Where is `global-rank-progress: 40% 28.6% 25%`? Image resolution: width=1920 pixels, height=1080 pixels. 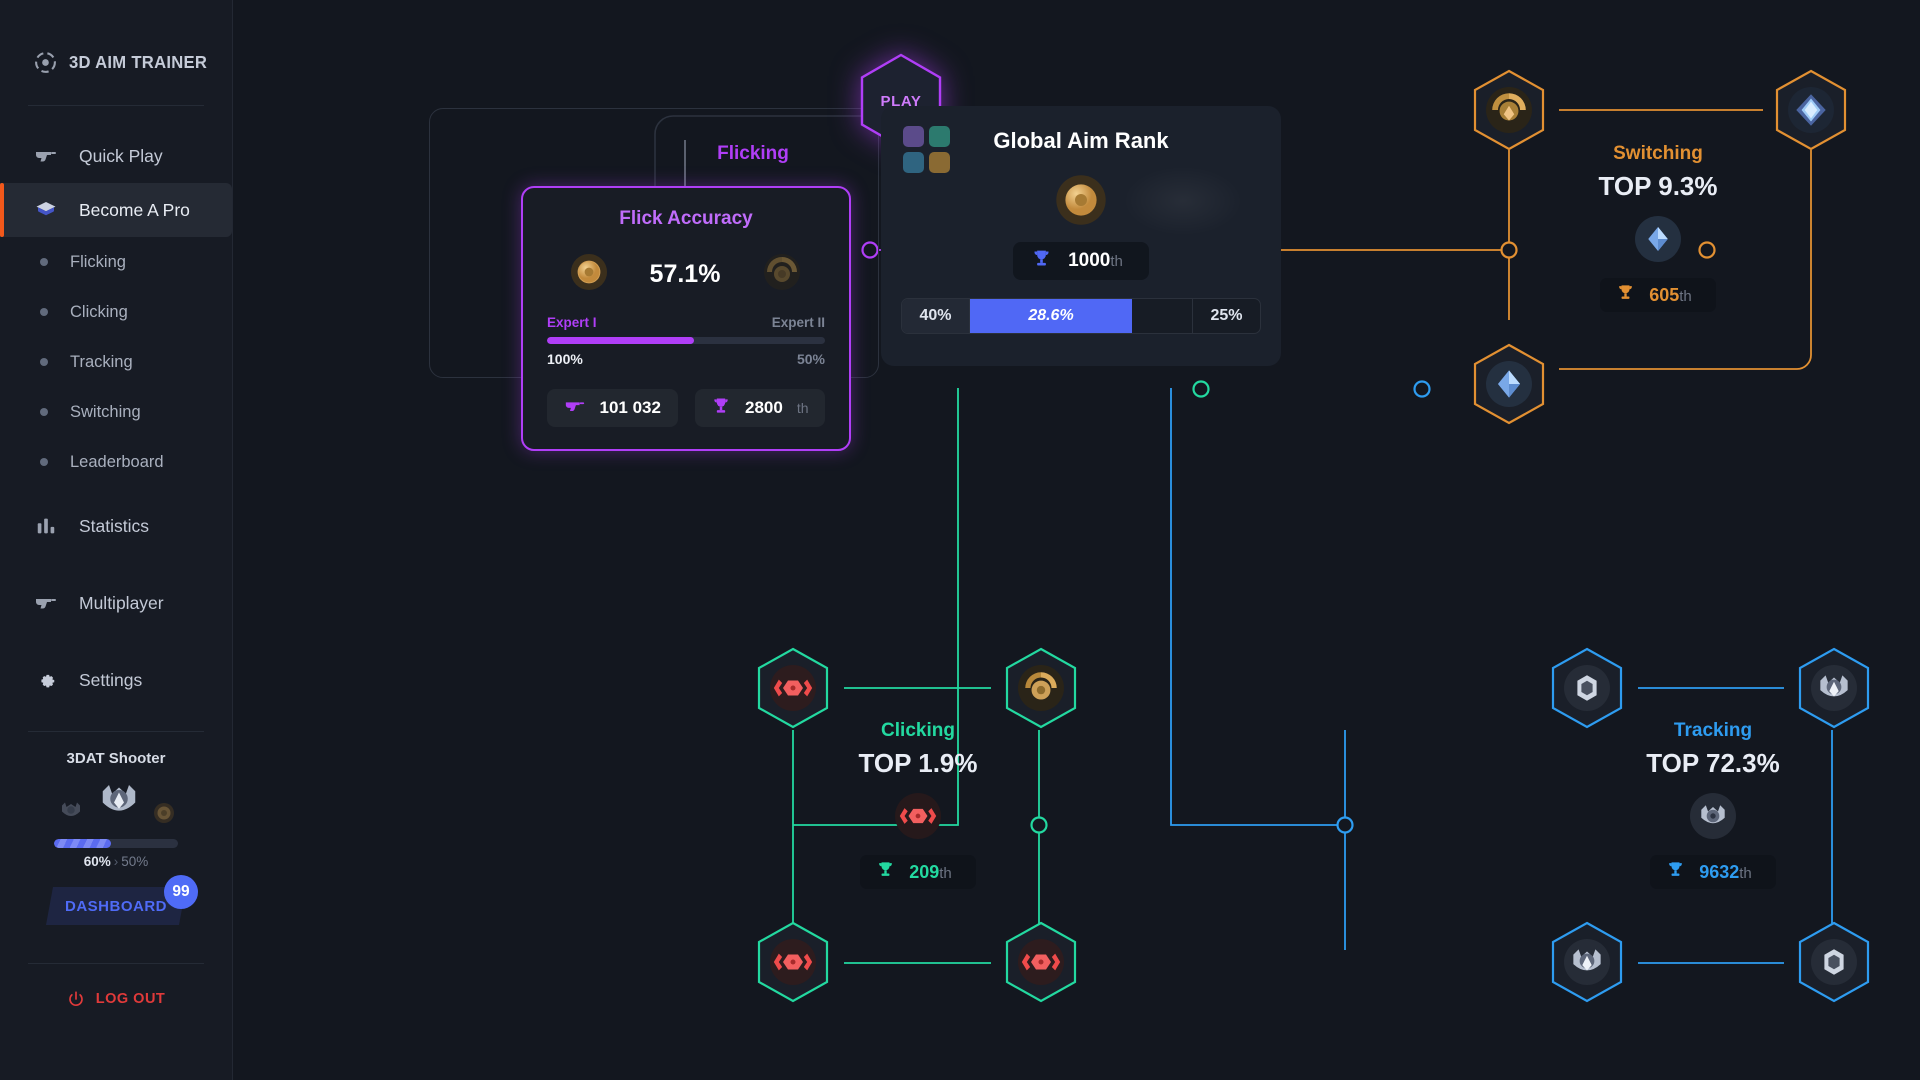 global-rank-progress: 40% 28.6% 25% is located at coordinates (1081, 316).